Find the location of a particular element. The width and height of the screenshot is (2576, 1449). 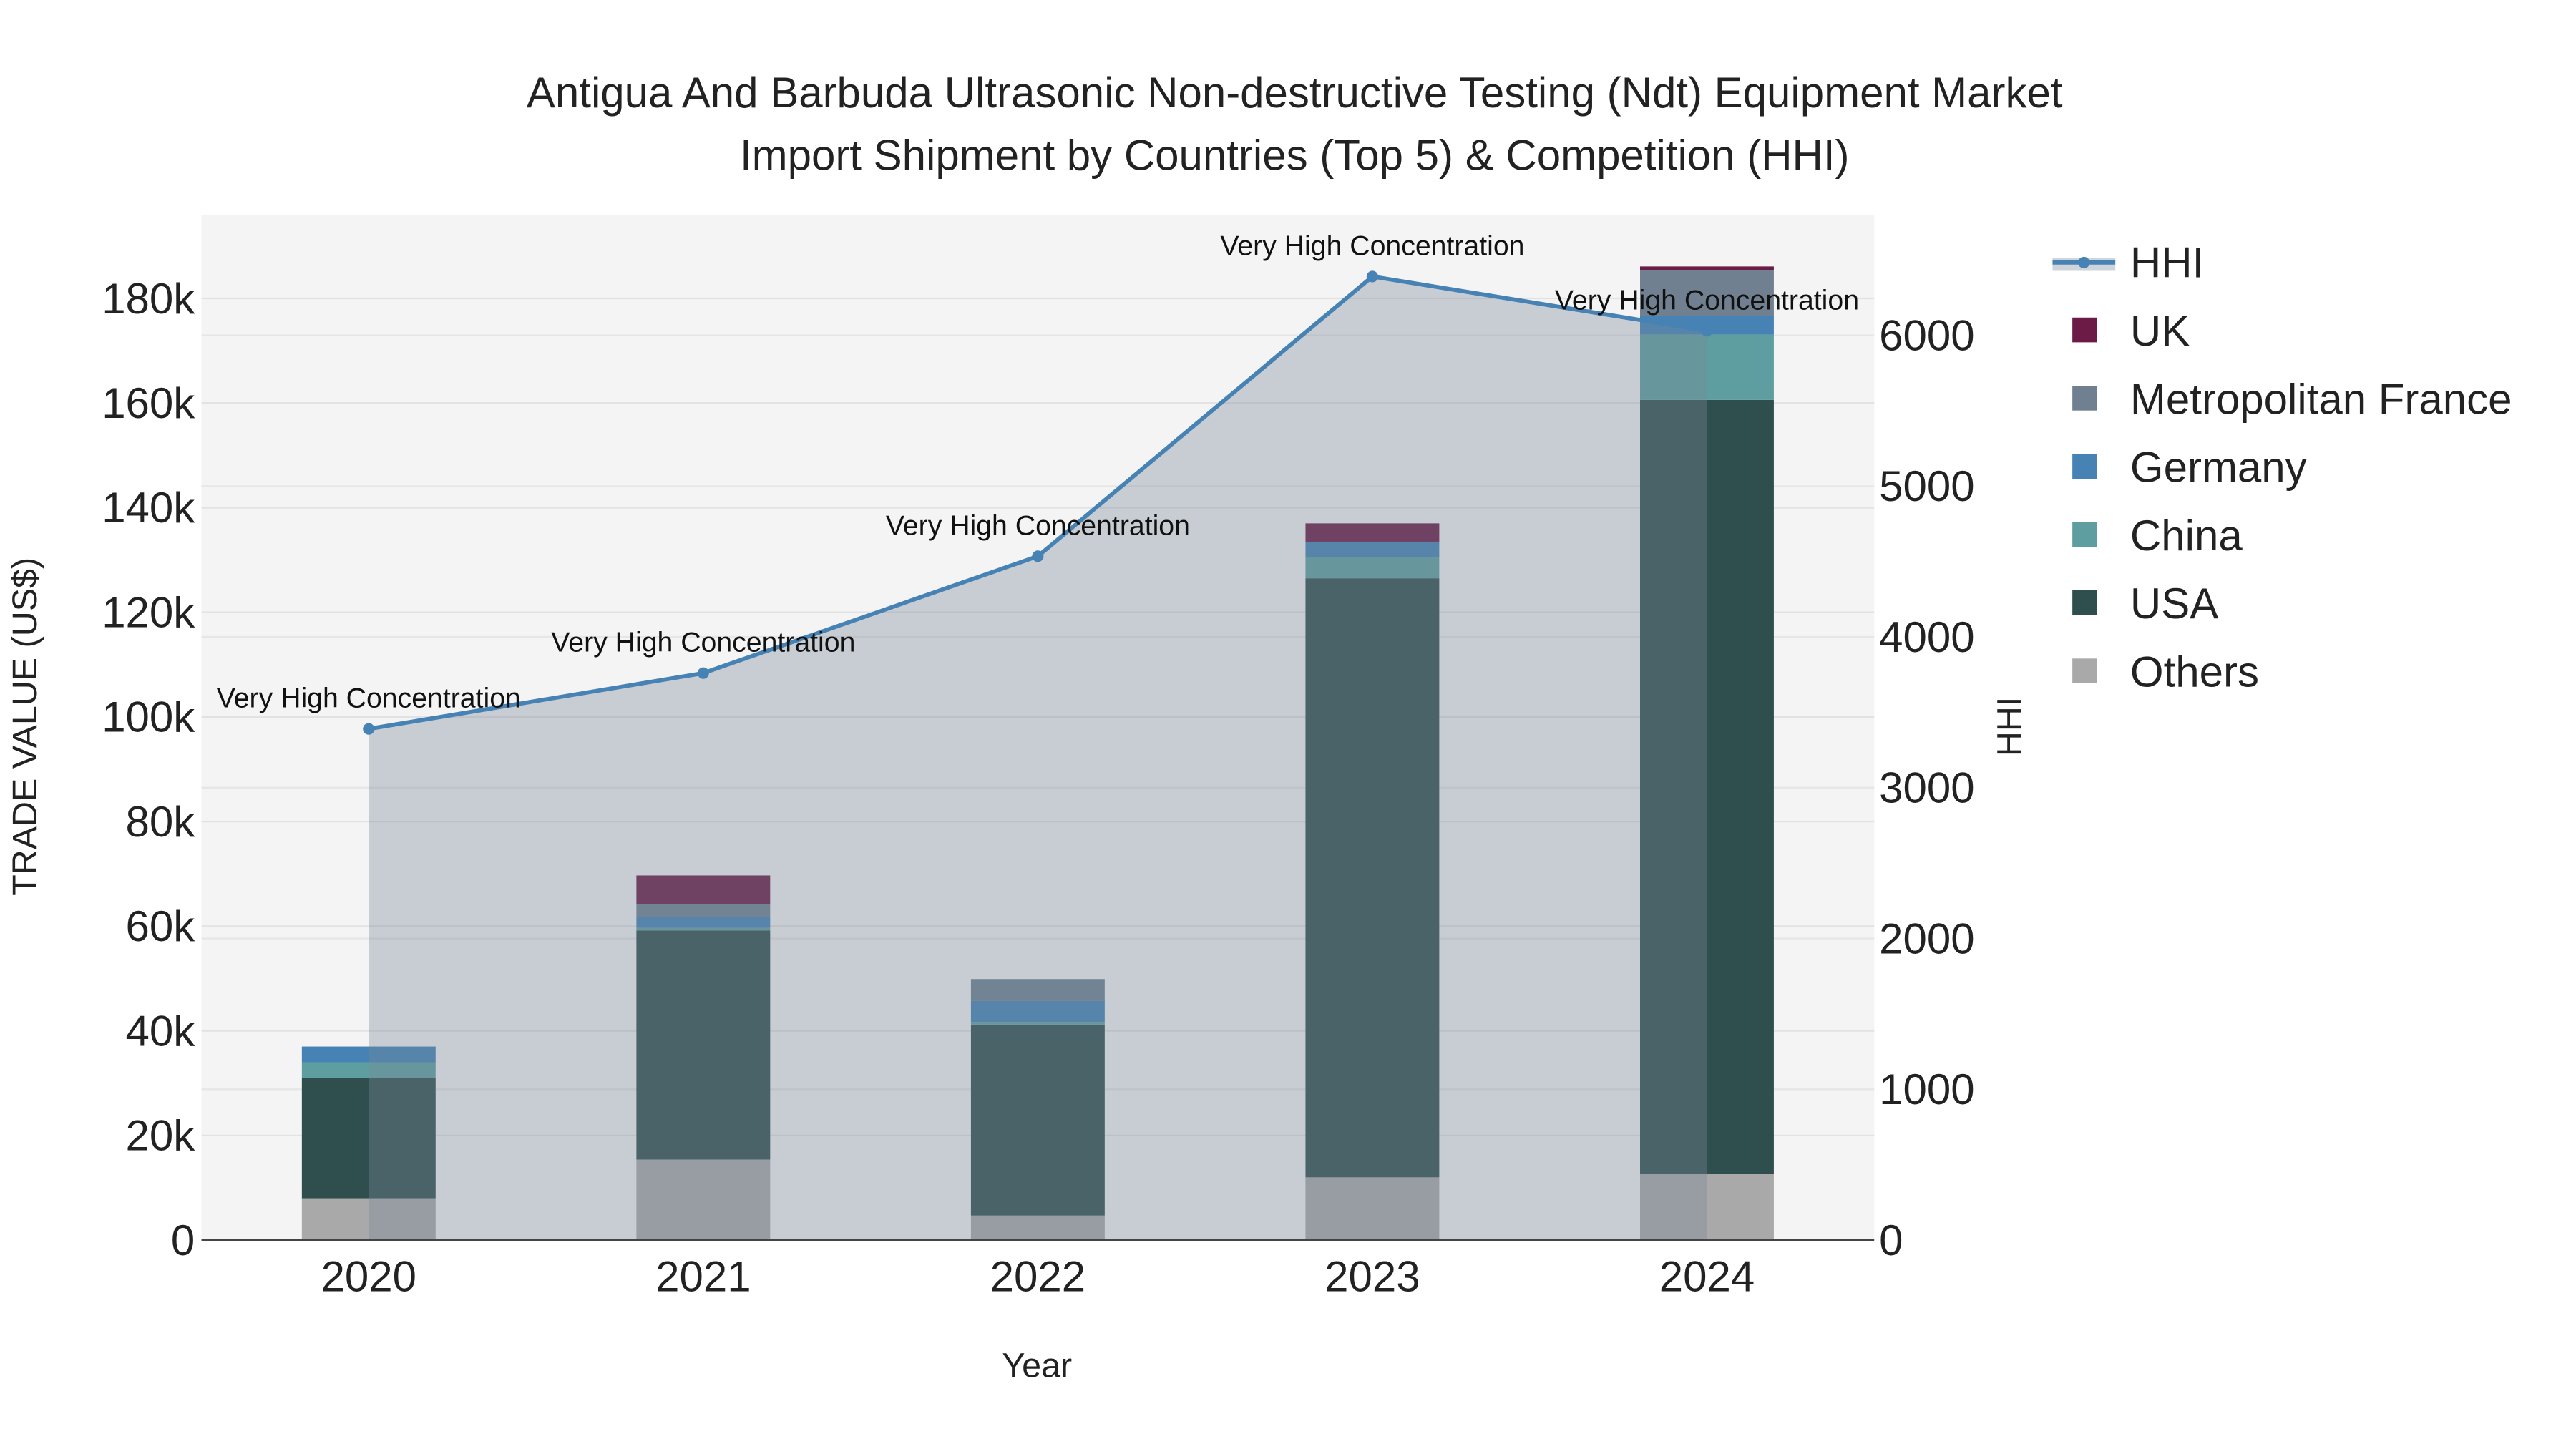

legend-label: USA is located at coordinates (2174, 604).